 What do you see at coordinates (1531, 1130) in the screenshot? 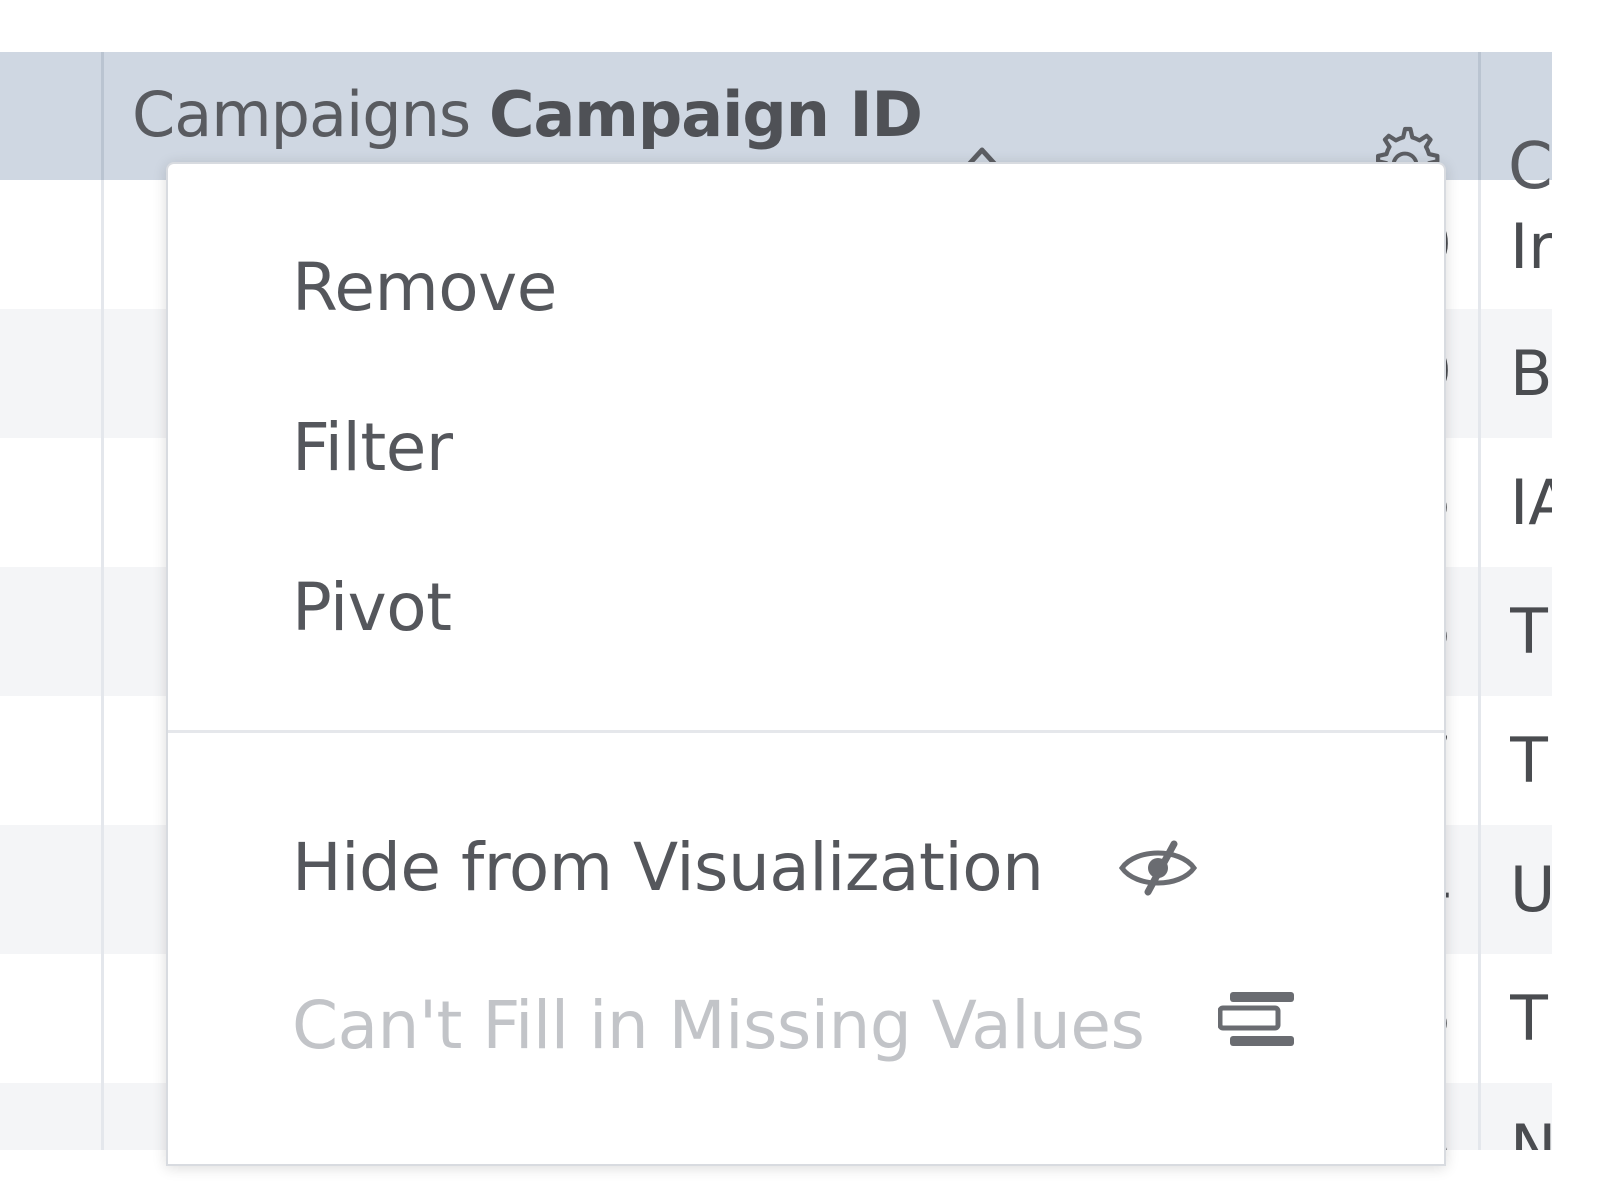
I see `cell-value: N` at bounding box center [1531, 1130].